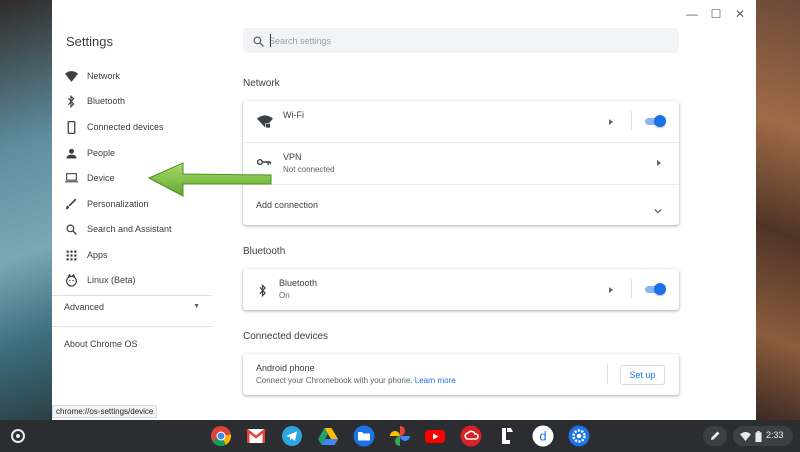  What do you see at coordinates (105, 411) in the screenshot?
I see `url-status-tooltip: chrome://os-settings/device` at bounding box center [105, 411].